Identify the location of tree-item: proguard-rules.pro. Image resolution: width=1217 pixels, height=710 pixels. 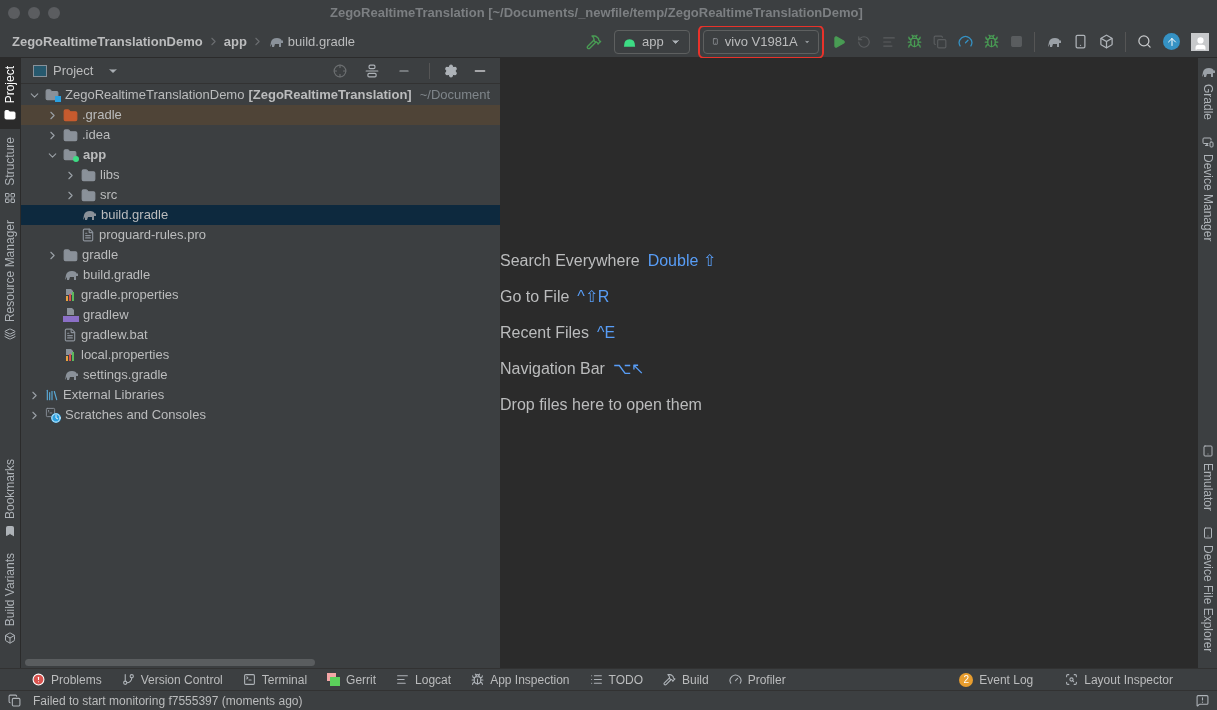
(260, 235).